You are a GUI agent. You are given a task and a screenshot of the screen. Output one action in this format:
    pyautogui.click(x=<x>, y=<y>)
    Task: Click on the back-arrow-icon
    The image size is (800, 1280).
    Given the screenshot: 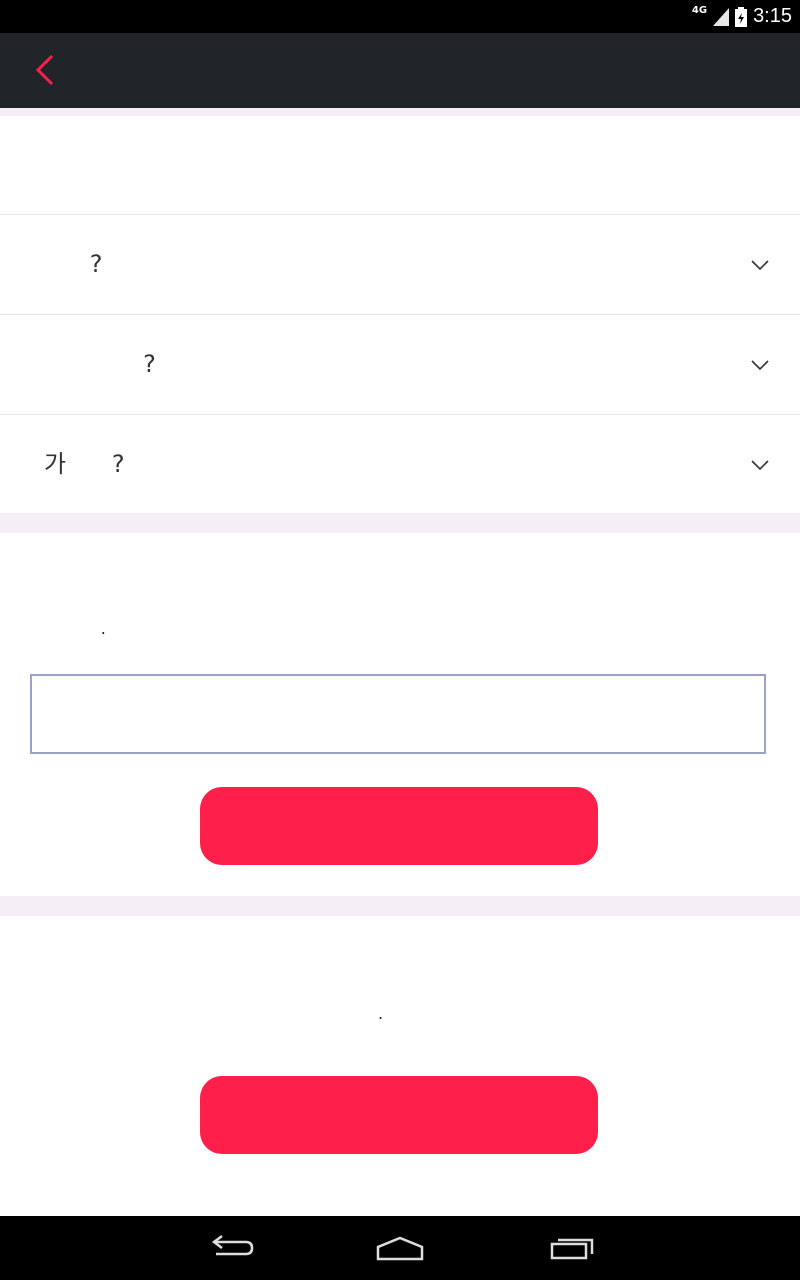 What is the action you would take?
    pyautogui.click(x=232, y=1245)
    